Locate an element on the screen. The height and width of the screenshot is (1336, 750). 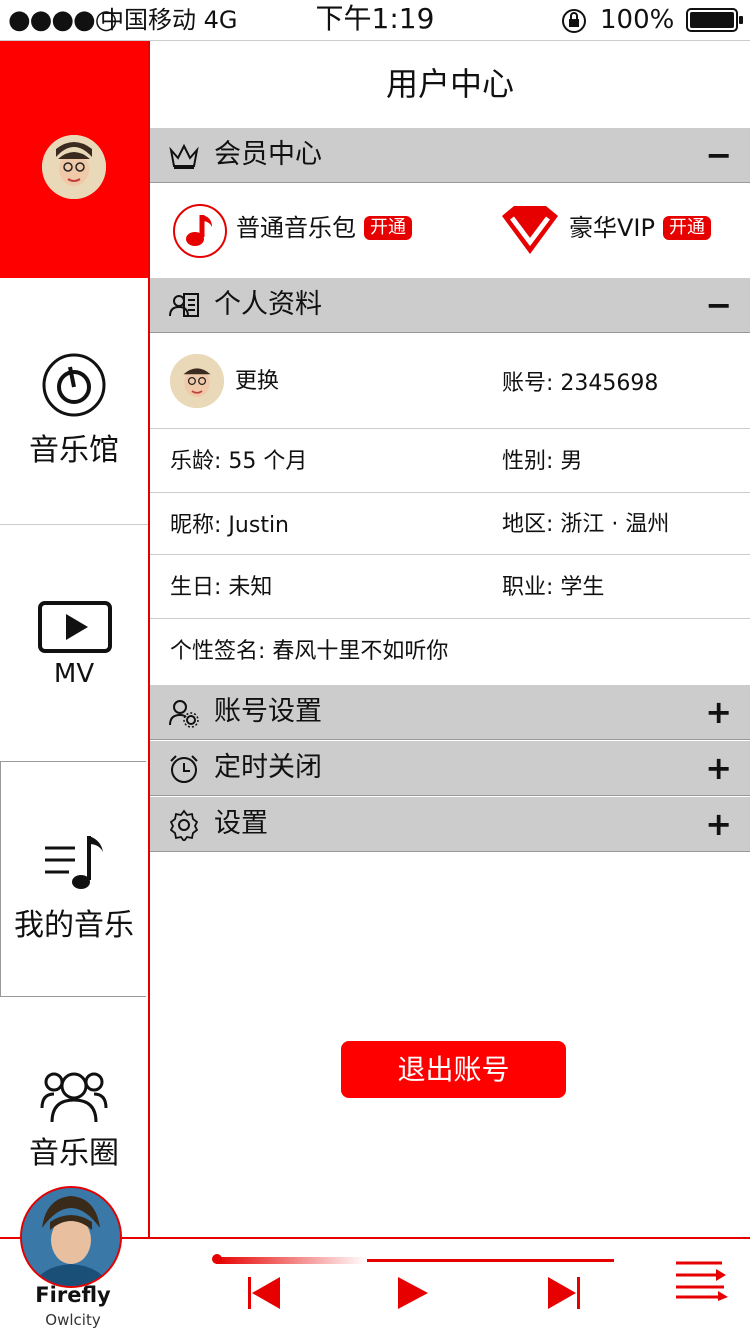
previous-icon is located at coordinates (264, 1293).